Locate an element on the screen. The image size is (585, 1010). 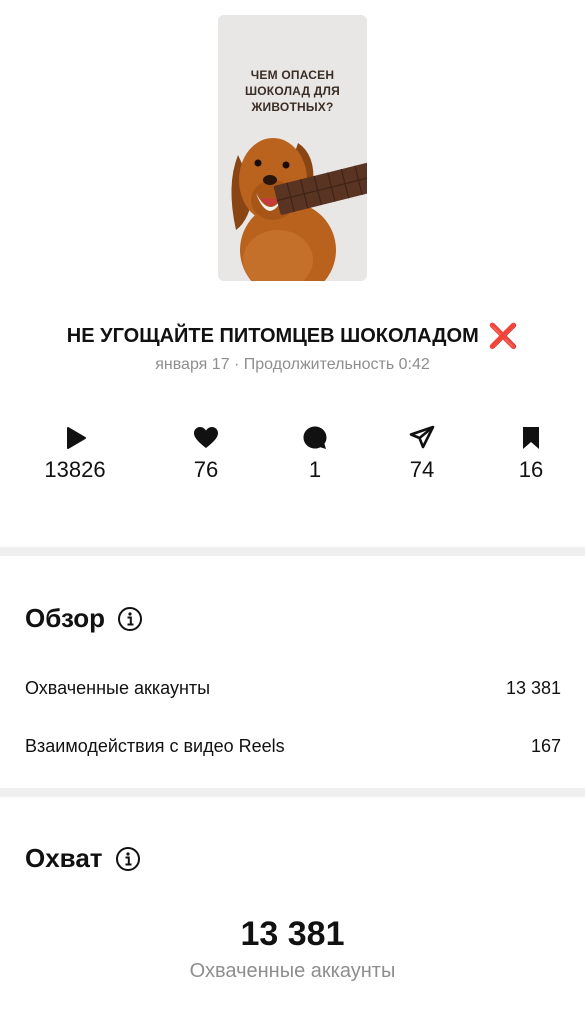
stat-plays: 13826 is located at coordinates (75, 454).